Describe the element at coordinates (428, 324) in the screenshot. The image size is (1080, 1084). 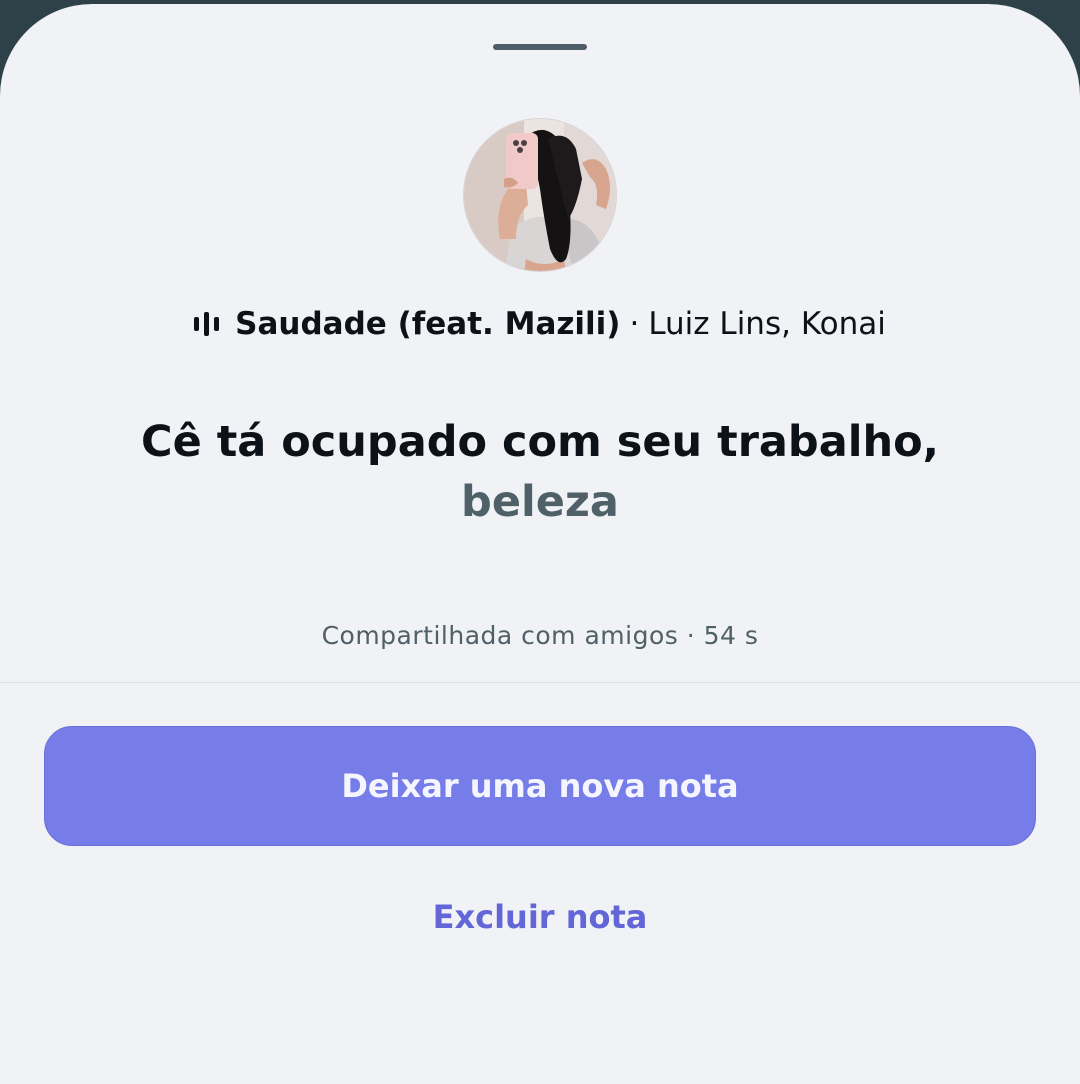
I see `song-title: Saudade (feat. Mazili)` at that location.